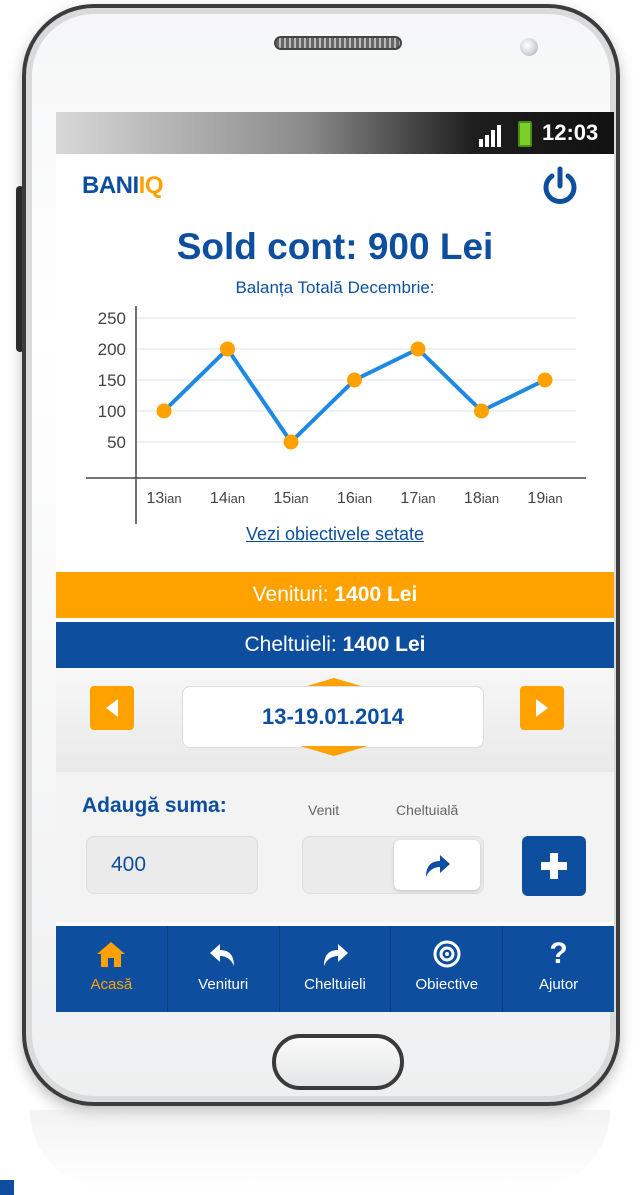 The image size is (640, 1195). I want to click on view-goals-link: Vezi obiectivele setate, so click(335, 534).